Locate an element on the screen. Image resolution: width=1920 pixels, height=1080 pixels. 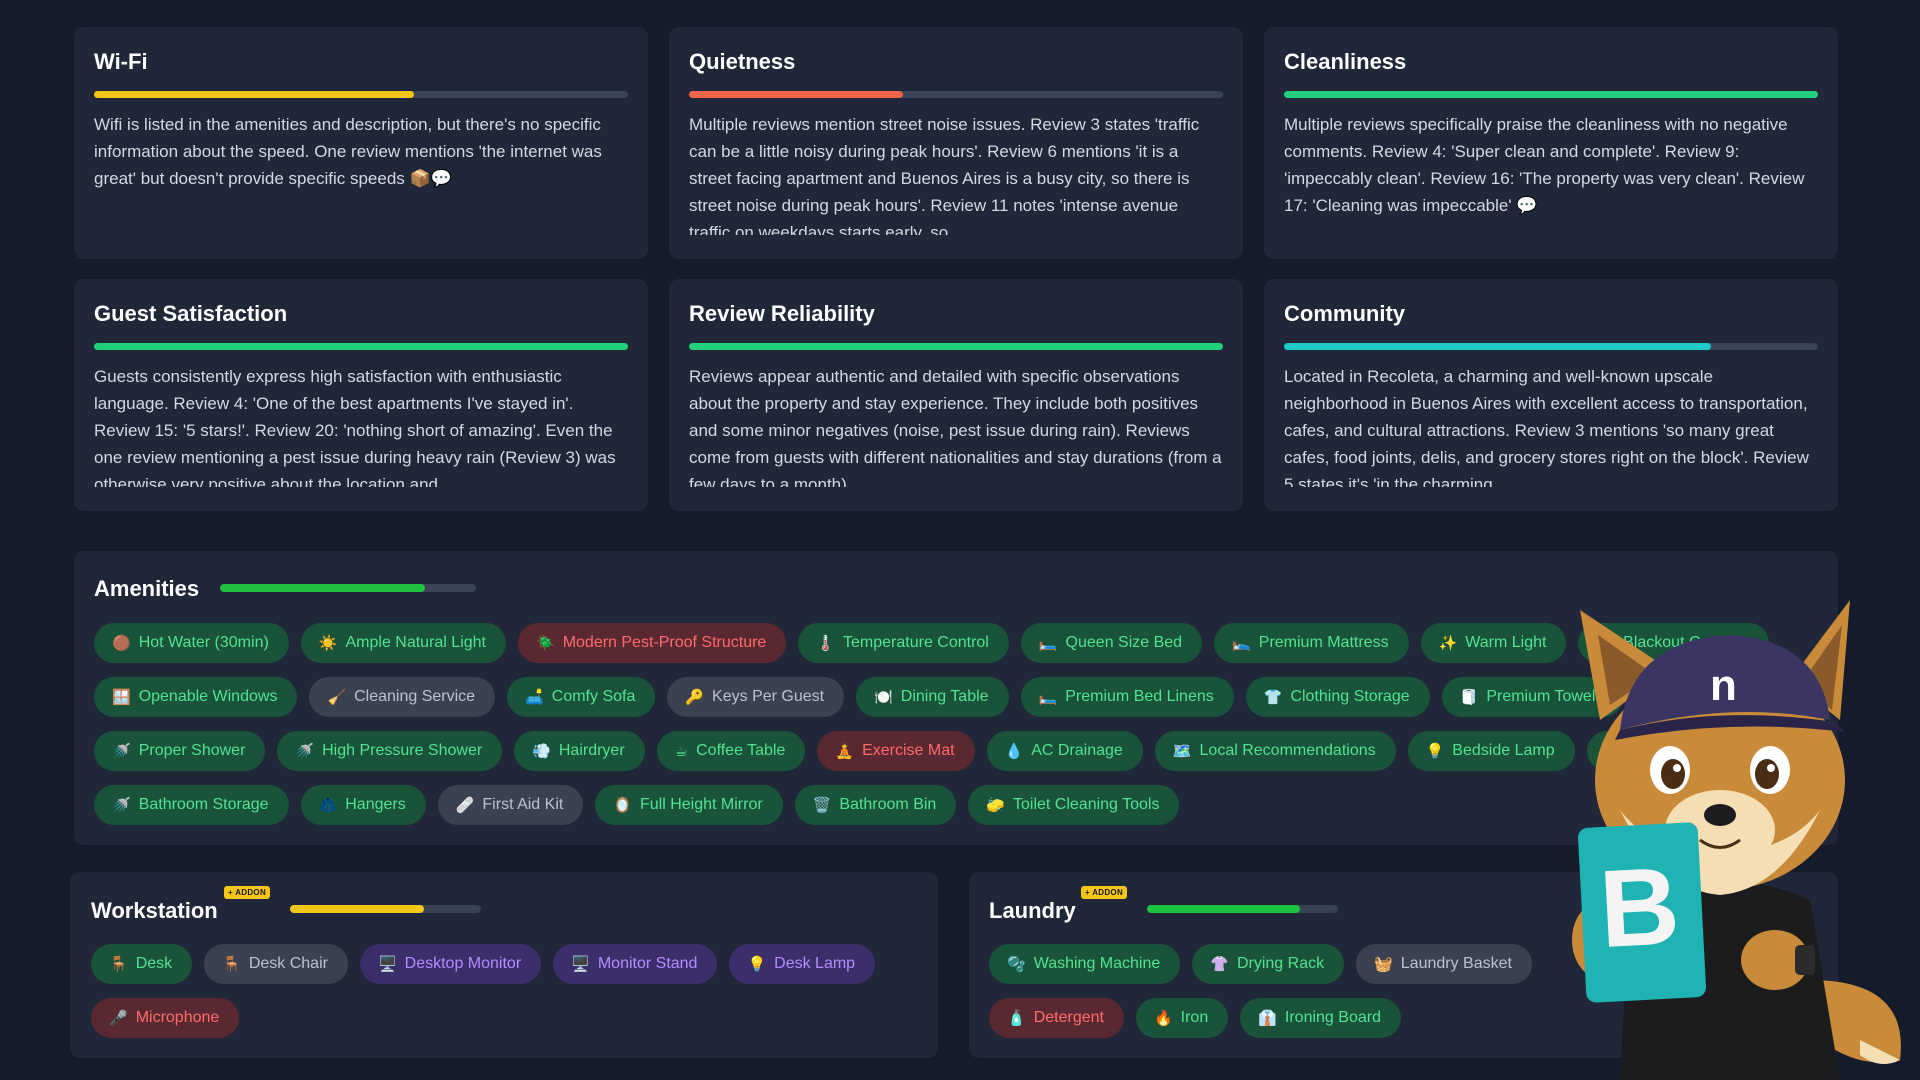
amenities-chip-ac-drainage: 💧 AC Drainage is located at coordinates (1064, 751).